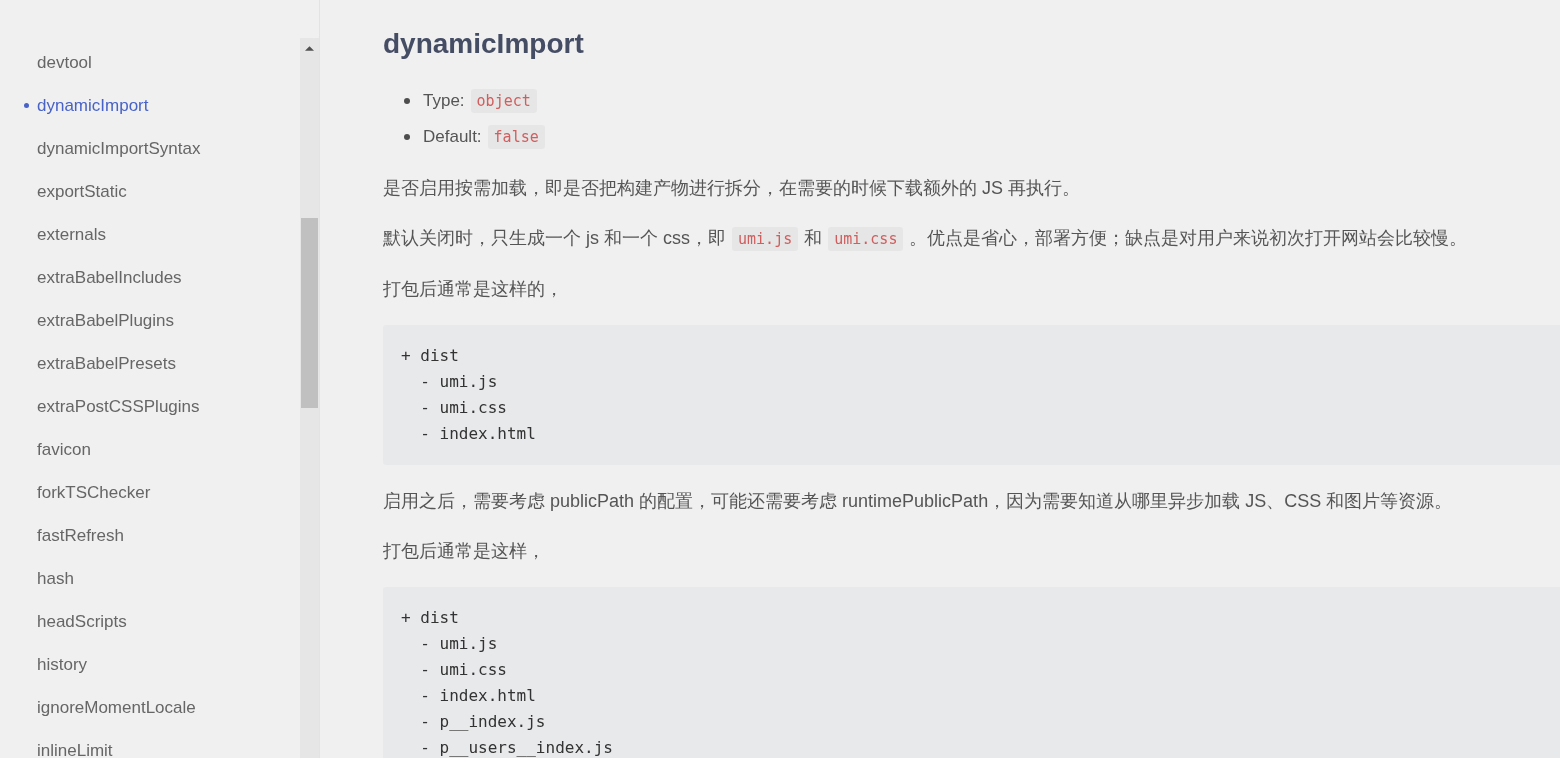 The height and width of the screenshot is (758, 1560). What do you see at coordinates (150, 449) in the screenshot?
I see `sidebar-link: favicon` at bounding box center [150, 449].